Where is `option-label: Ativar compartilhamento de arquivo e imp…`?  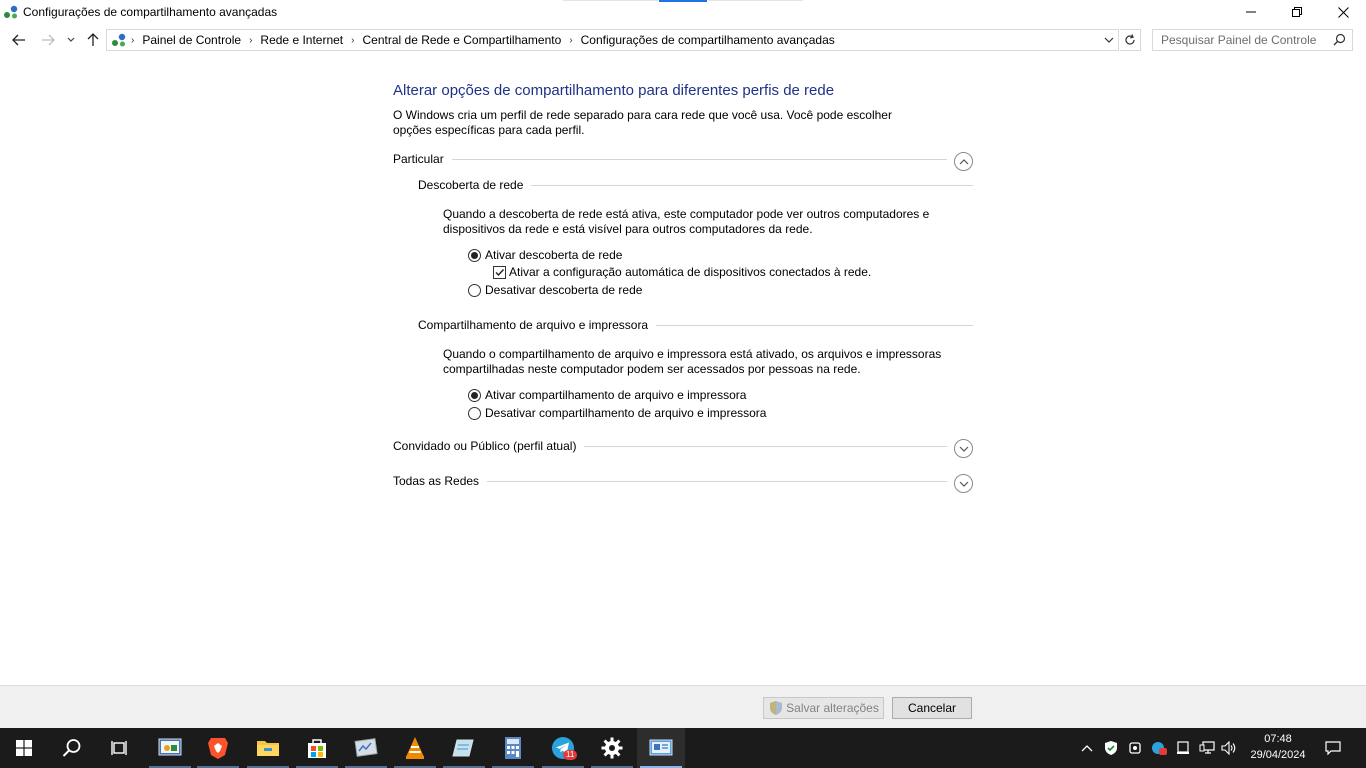 option-label: Ativar compartilhamento de arquivo e imp… is located at coordinates (615, 395).